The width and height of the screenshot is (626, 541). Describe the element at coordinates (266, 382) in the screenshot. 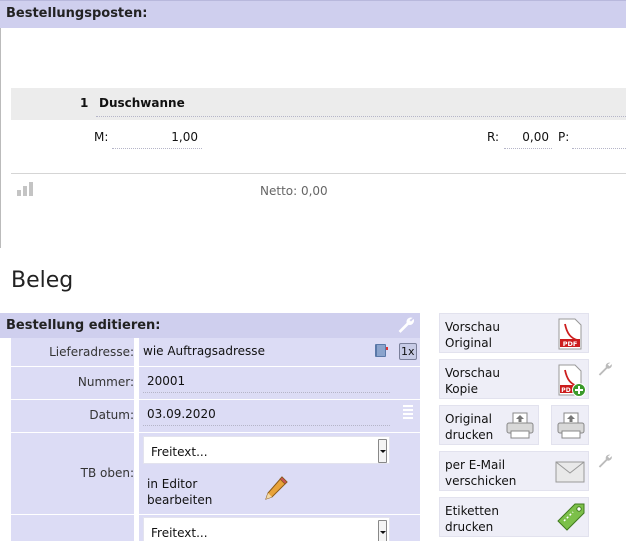

I see `number-field: 20001` at that location.